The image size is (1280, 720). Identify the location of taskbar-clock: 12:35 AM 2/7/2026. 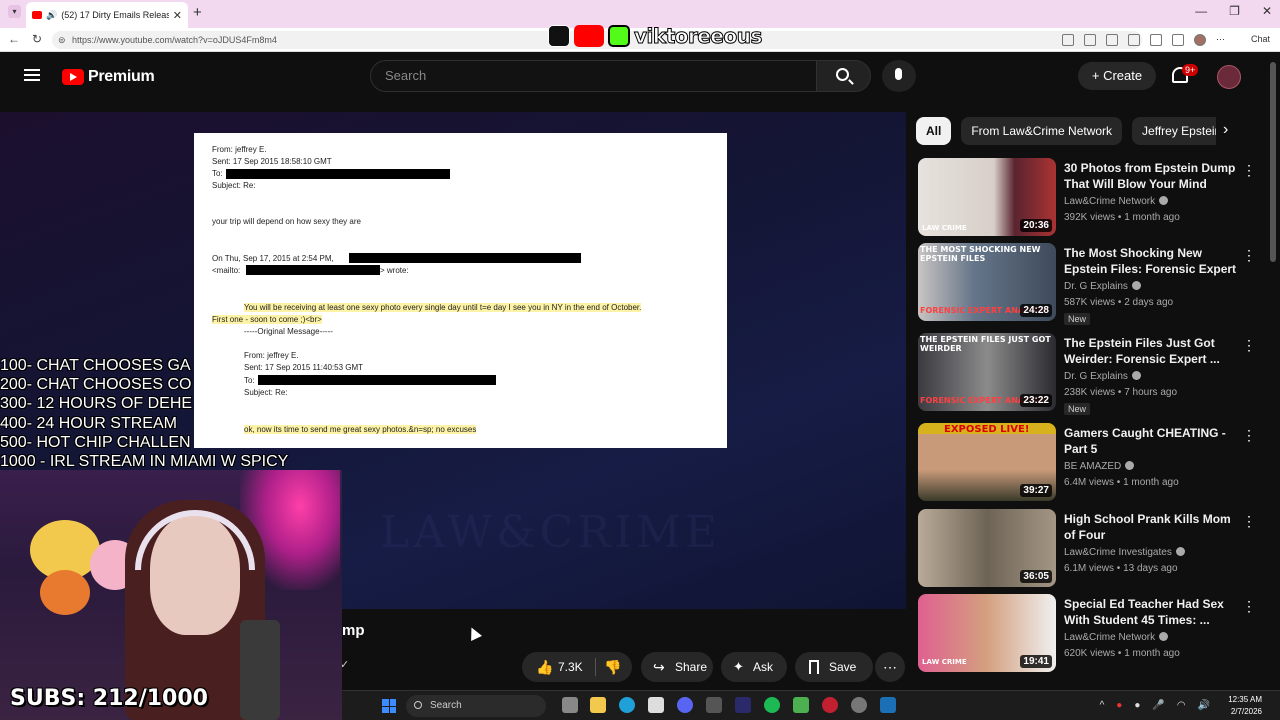
(1245, 706).